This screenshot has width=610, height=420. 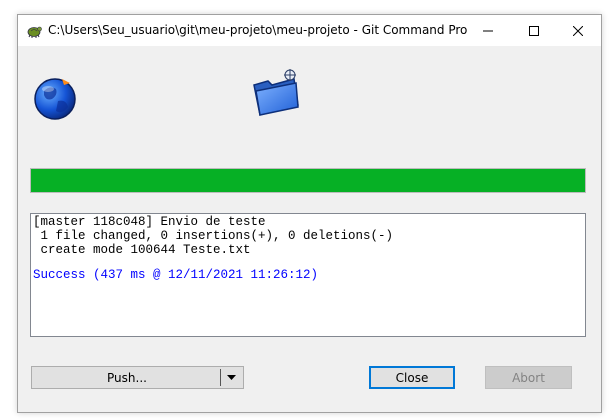 I want to click on globe-icon, so click(x=55, y=99).